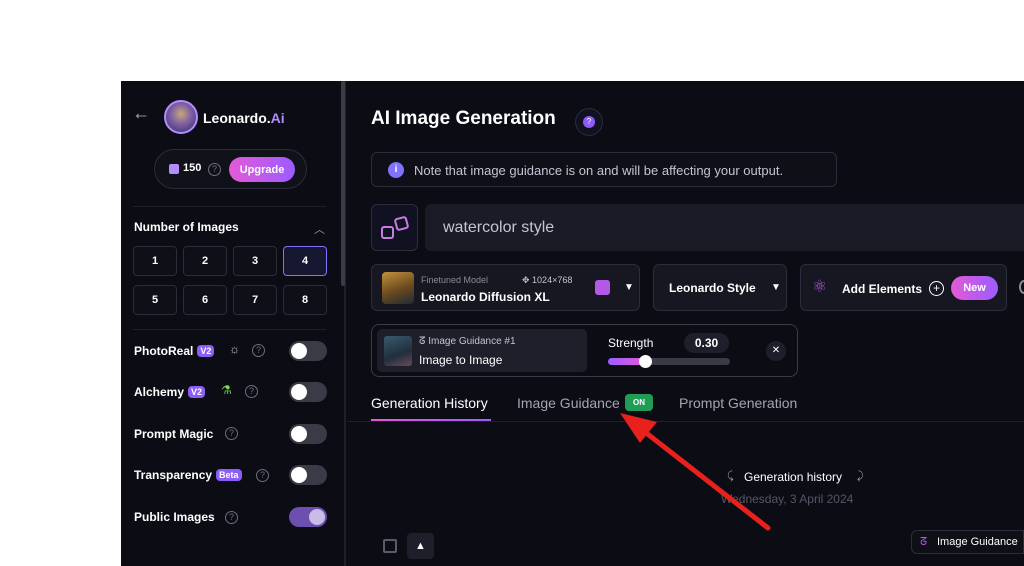 Image resolution: width=1024 pixels, height=566 pixels. What do you see at coordinates (463, 118) in the screenshot?
I see `page-title: AI Image Generation` at bounding box center [463, 118].